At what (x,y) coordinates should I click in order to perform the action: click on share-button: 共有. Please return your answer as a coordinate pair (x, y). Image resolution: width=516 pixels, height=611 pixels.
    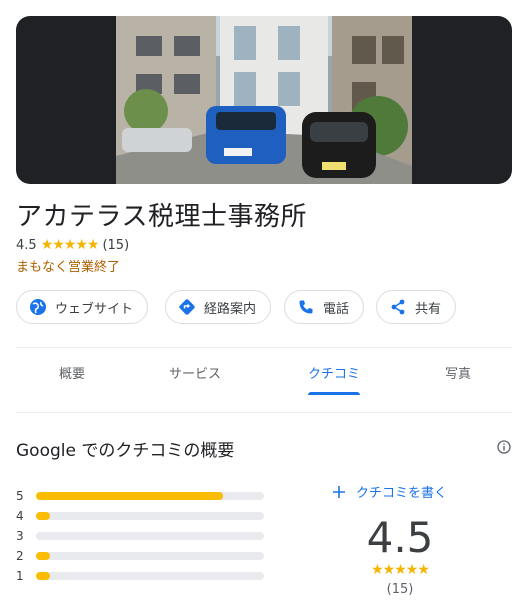
    Looking at the image, I should click on (416, 307).